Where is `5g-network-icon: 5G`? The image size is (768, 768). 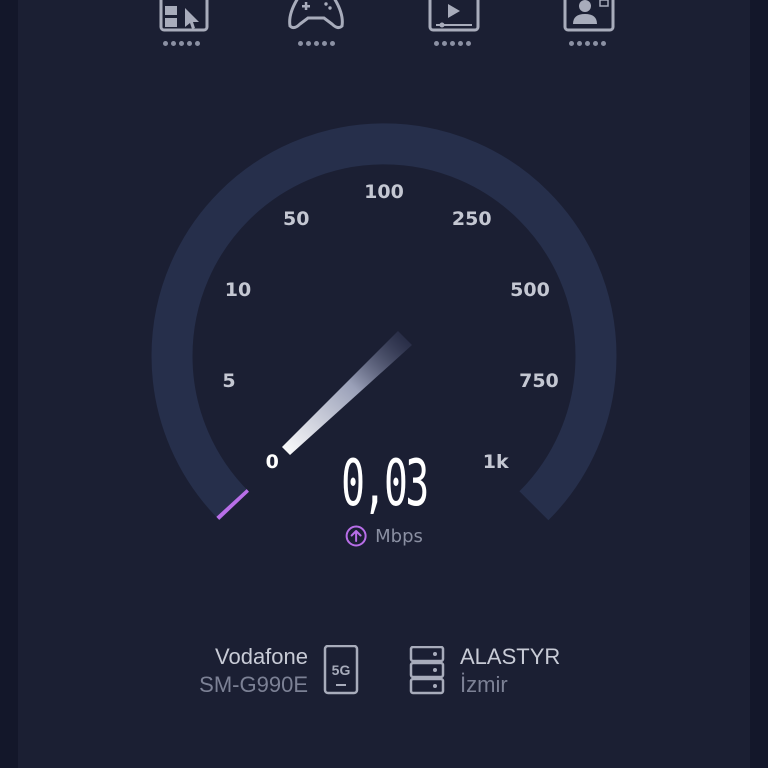 5g-network-icon: 5G is located at coordinates (341, 670).